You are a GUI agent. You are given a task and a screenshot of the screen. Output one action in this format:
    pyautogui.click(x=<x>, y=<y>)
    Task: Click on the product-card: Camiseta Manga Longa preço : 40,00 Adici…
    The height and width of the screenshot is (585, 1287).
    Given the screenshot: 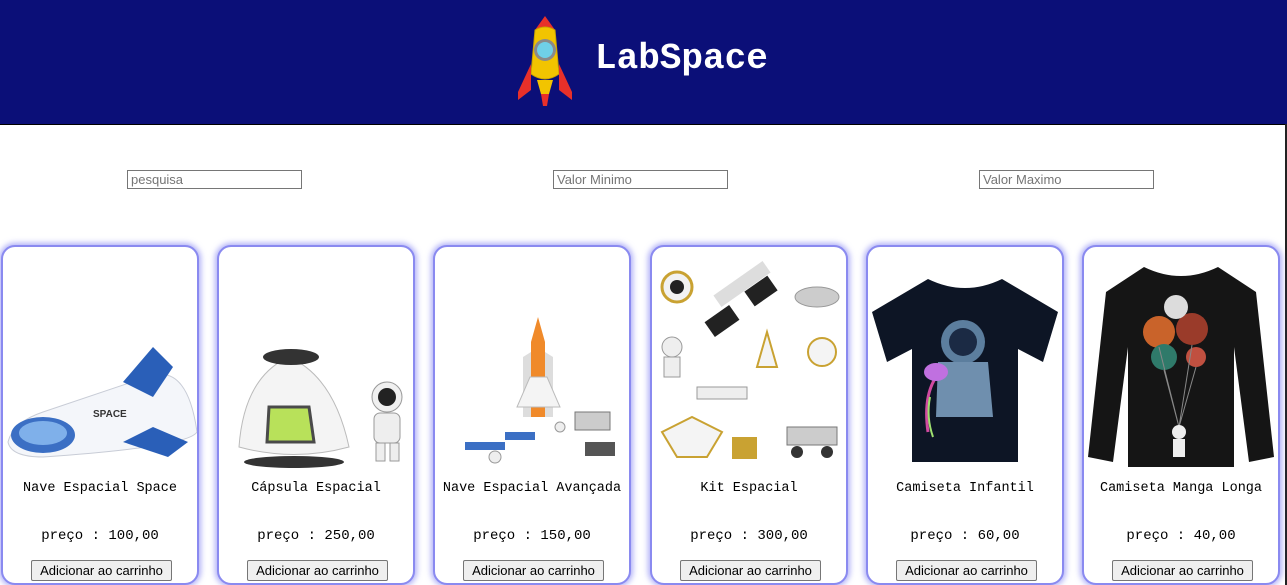 What is the action you would take?
    pyautogui.click(x=1181, y=415)
    